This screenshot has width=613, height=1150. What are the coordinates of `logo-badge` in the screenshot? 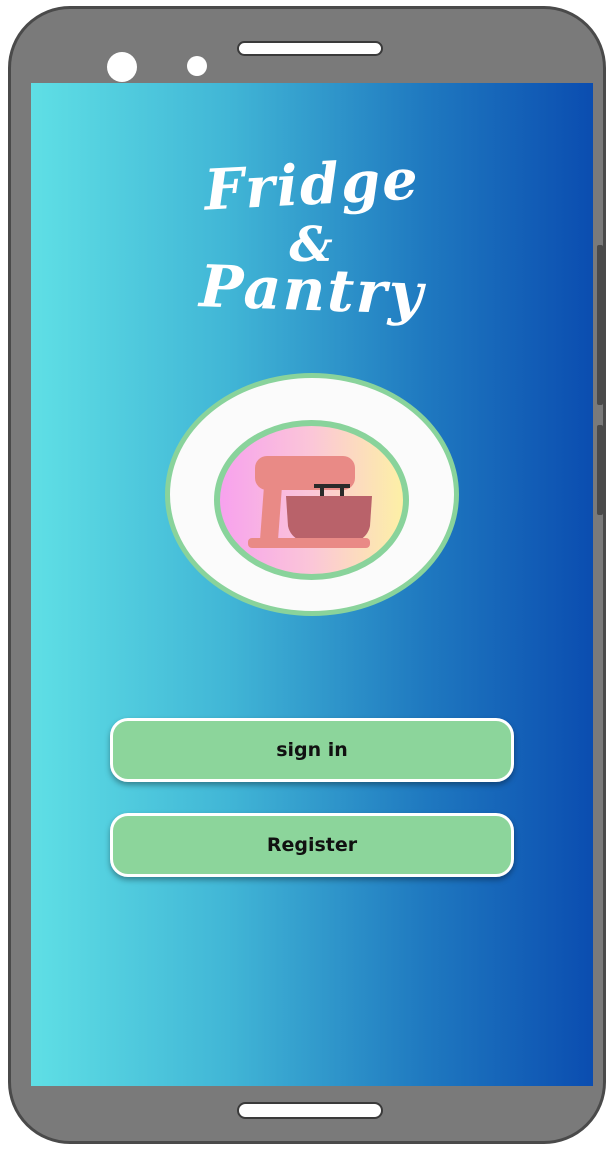 It's located at (311, 500).